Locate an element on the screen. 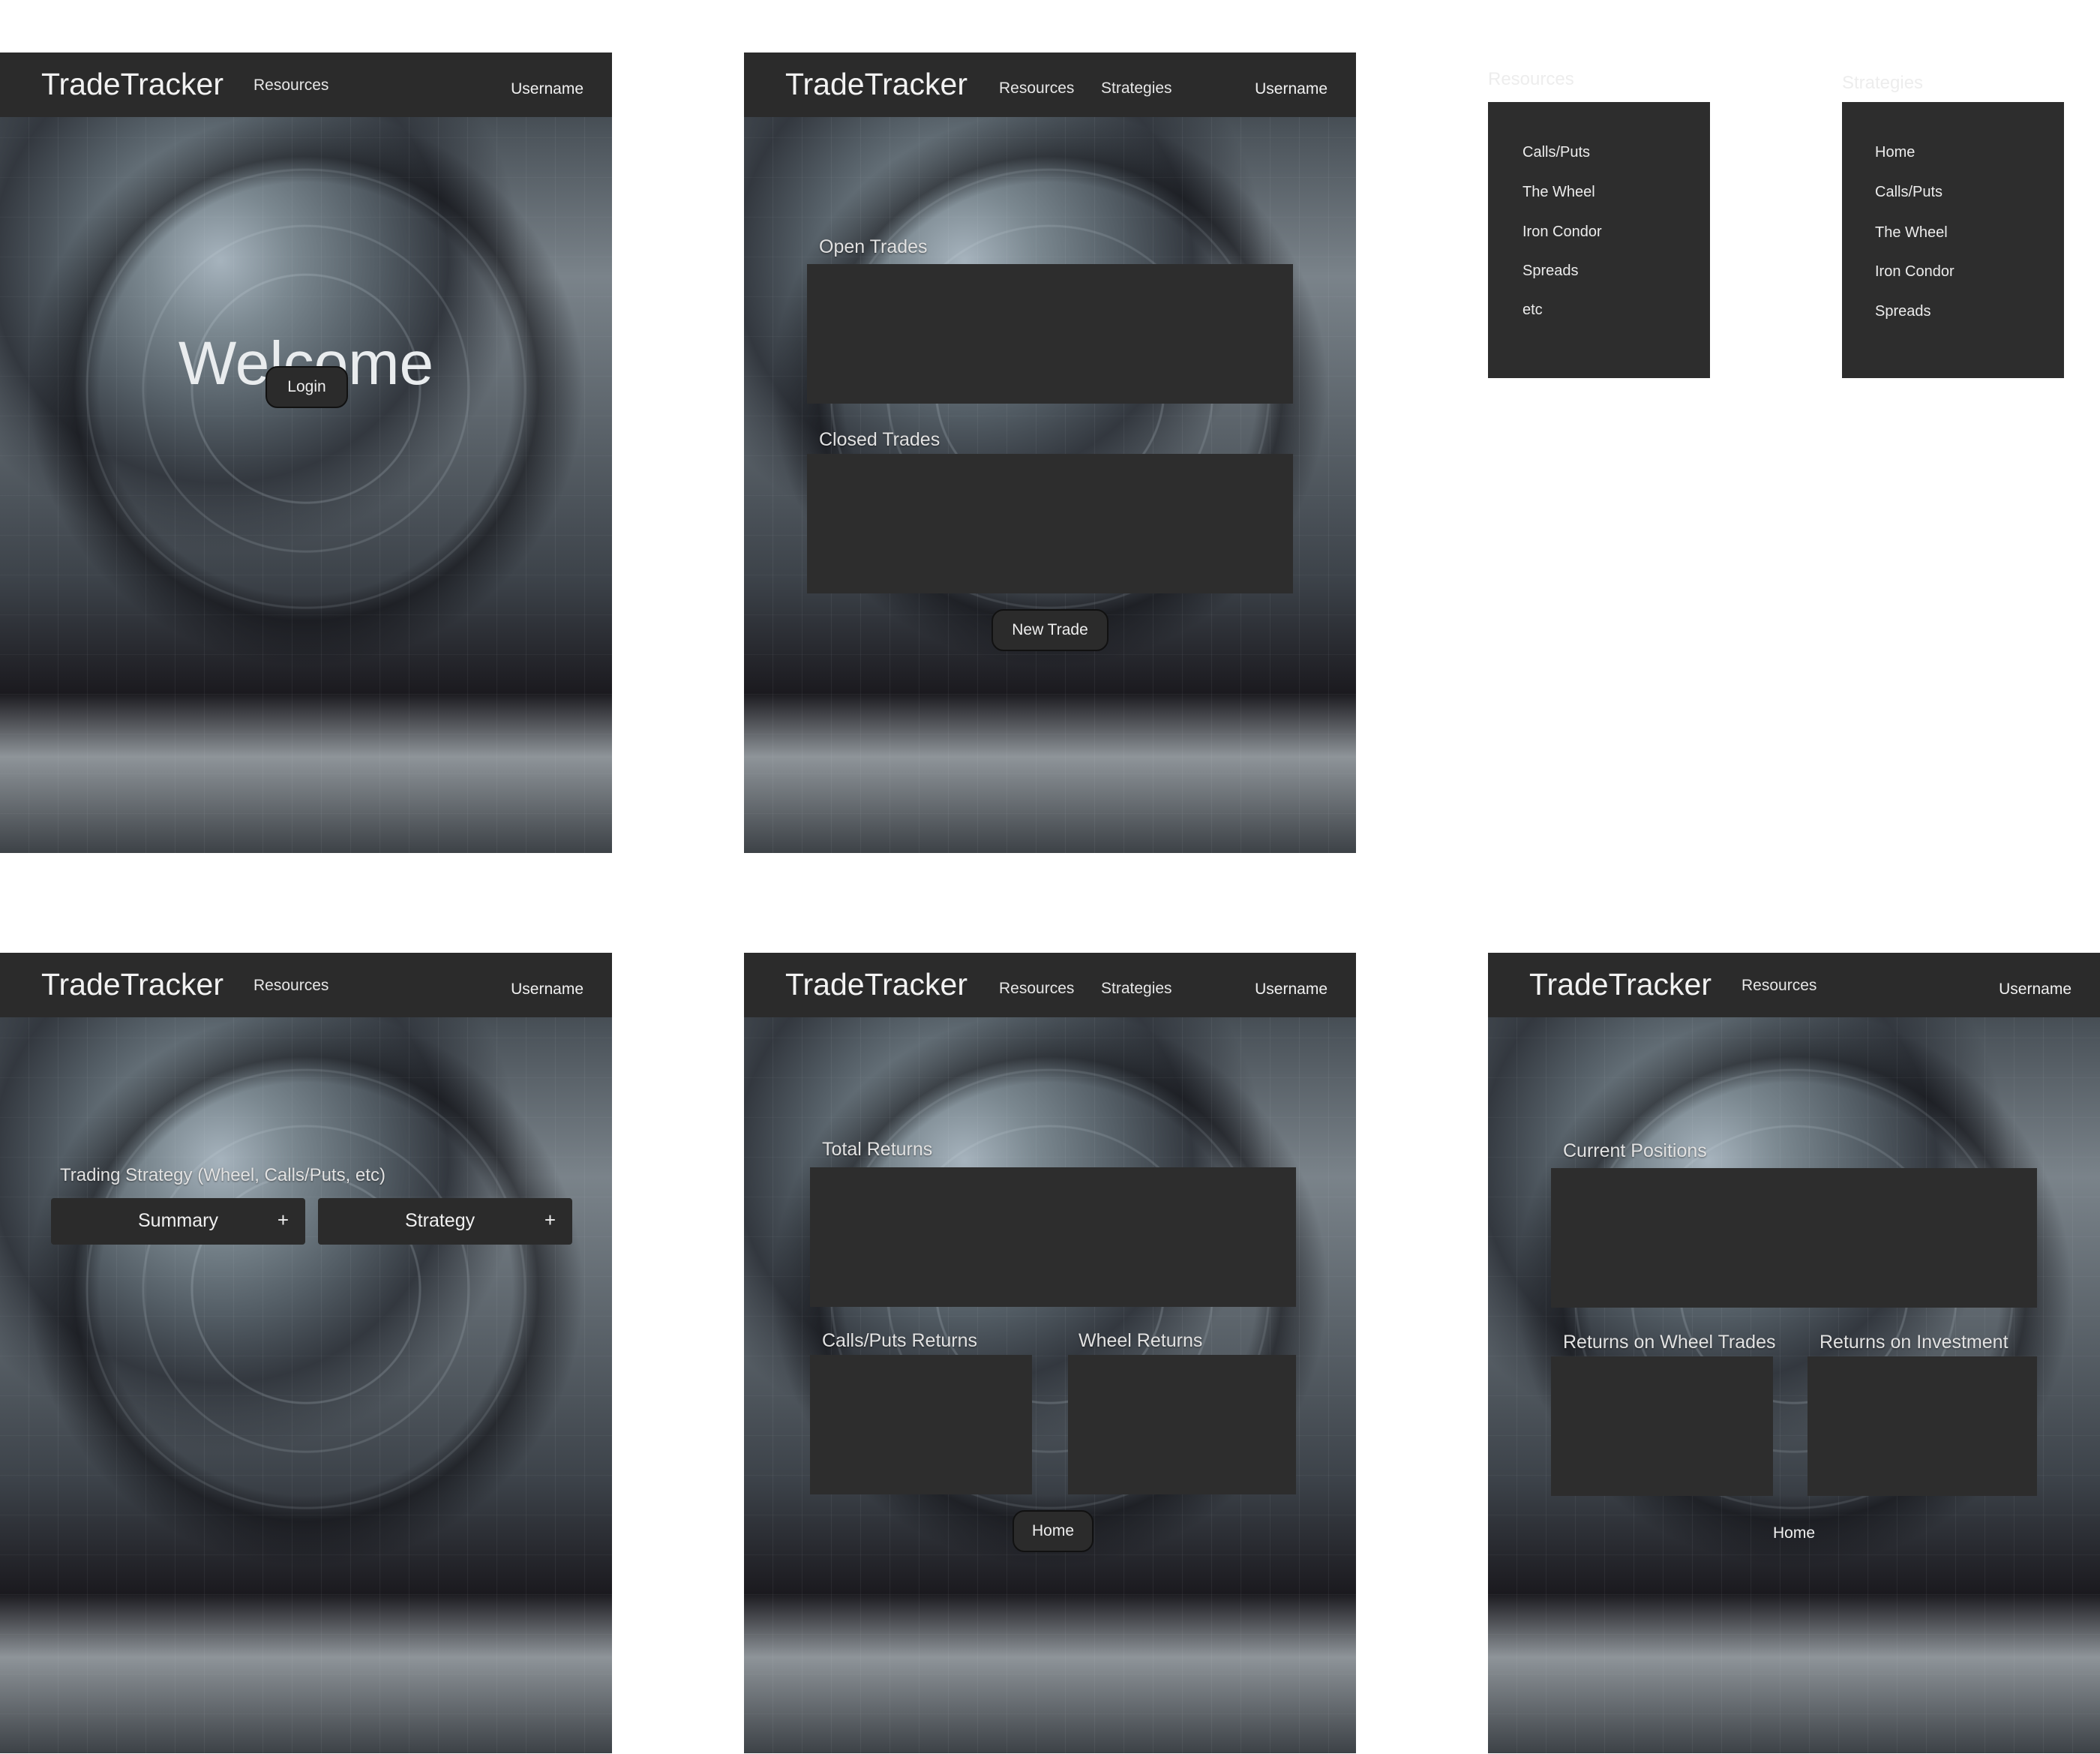 The height and width of the screenshot is (1754, 2100). strategy-accordion: Strategy + is located at coordinates (445, 1221).